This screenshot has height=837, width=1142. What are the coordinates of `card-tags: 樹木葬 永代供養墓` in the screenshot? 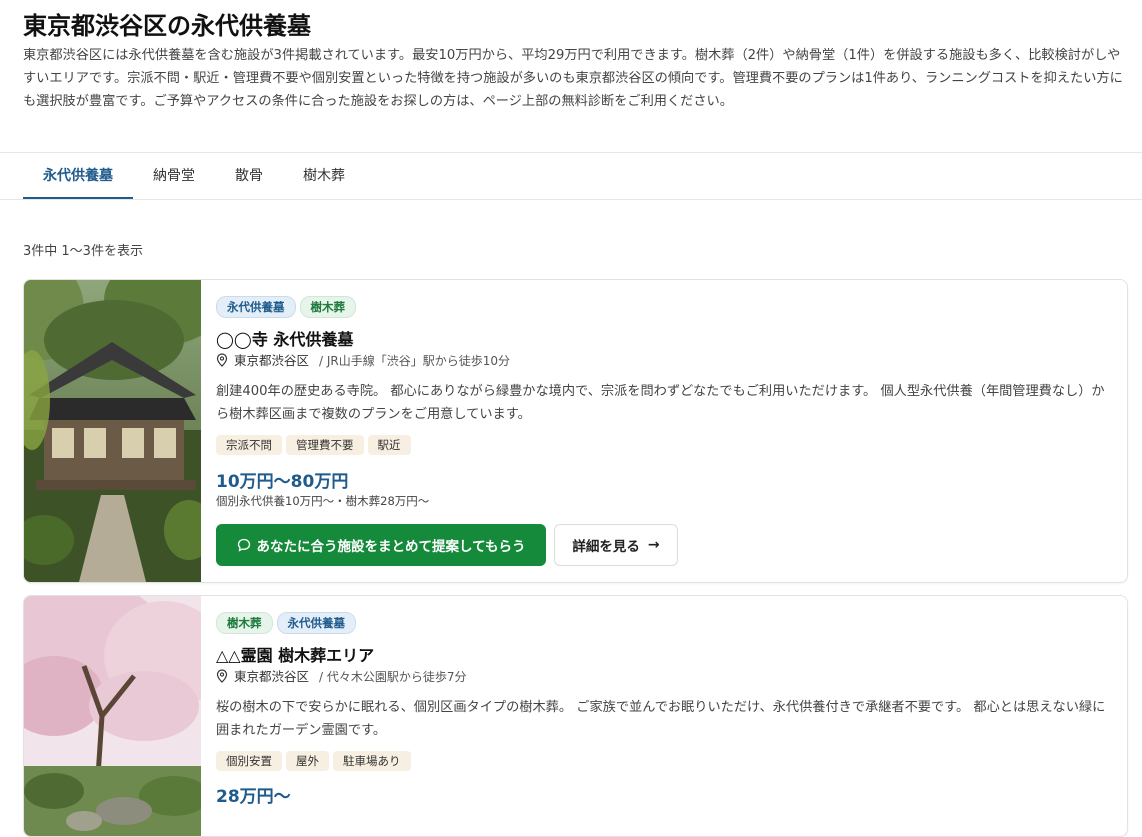 It's located at (288, 623).